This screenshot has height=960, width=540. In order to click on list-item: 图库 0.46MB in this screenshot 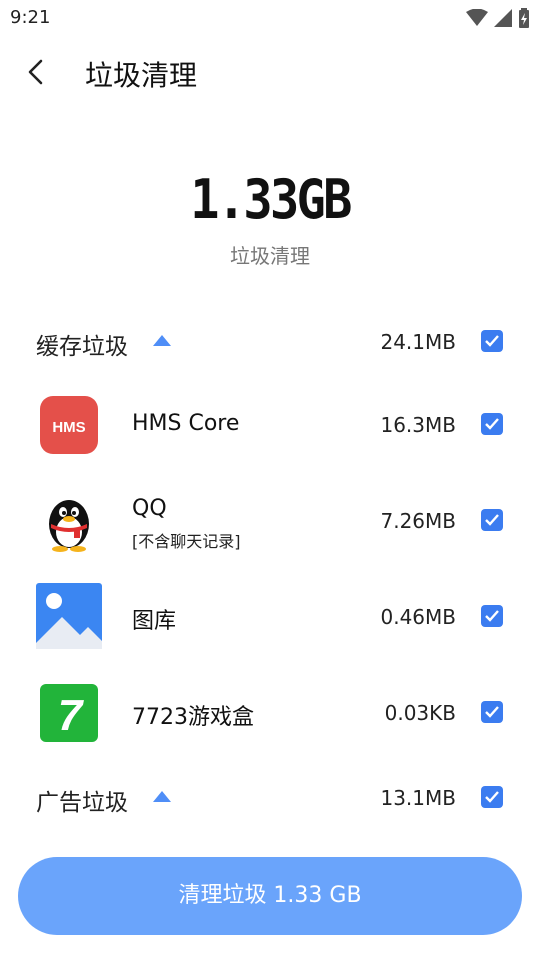, I will do `click(270, 617)`.